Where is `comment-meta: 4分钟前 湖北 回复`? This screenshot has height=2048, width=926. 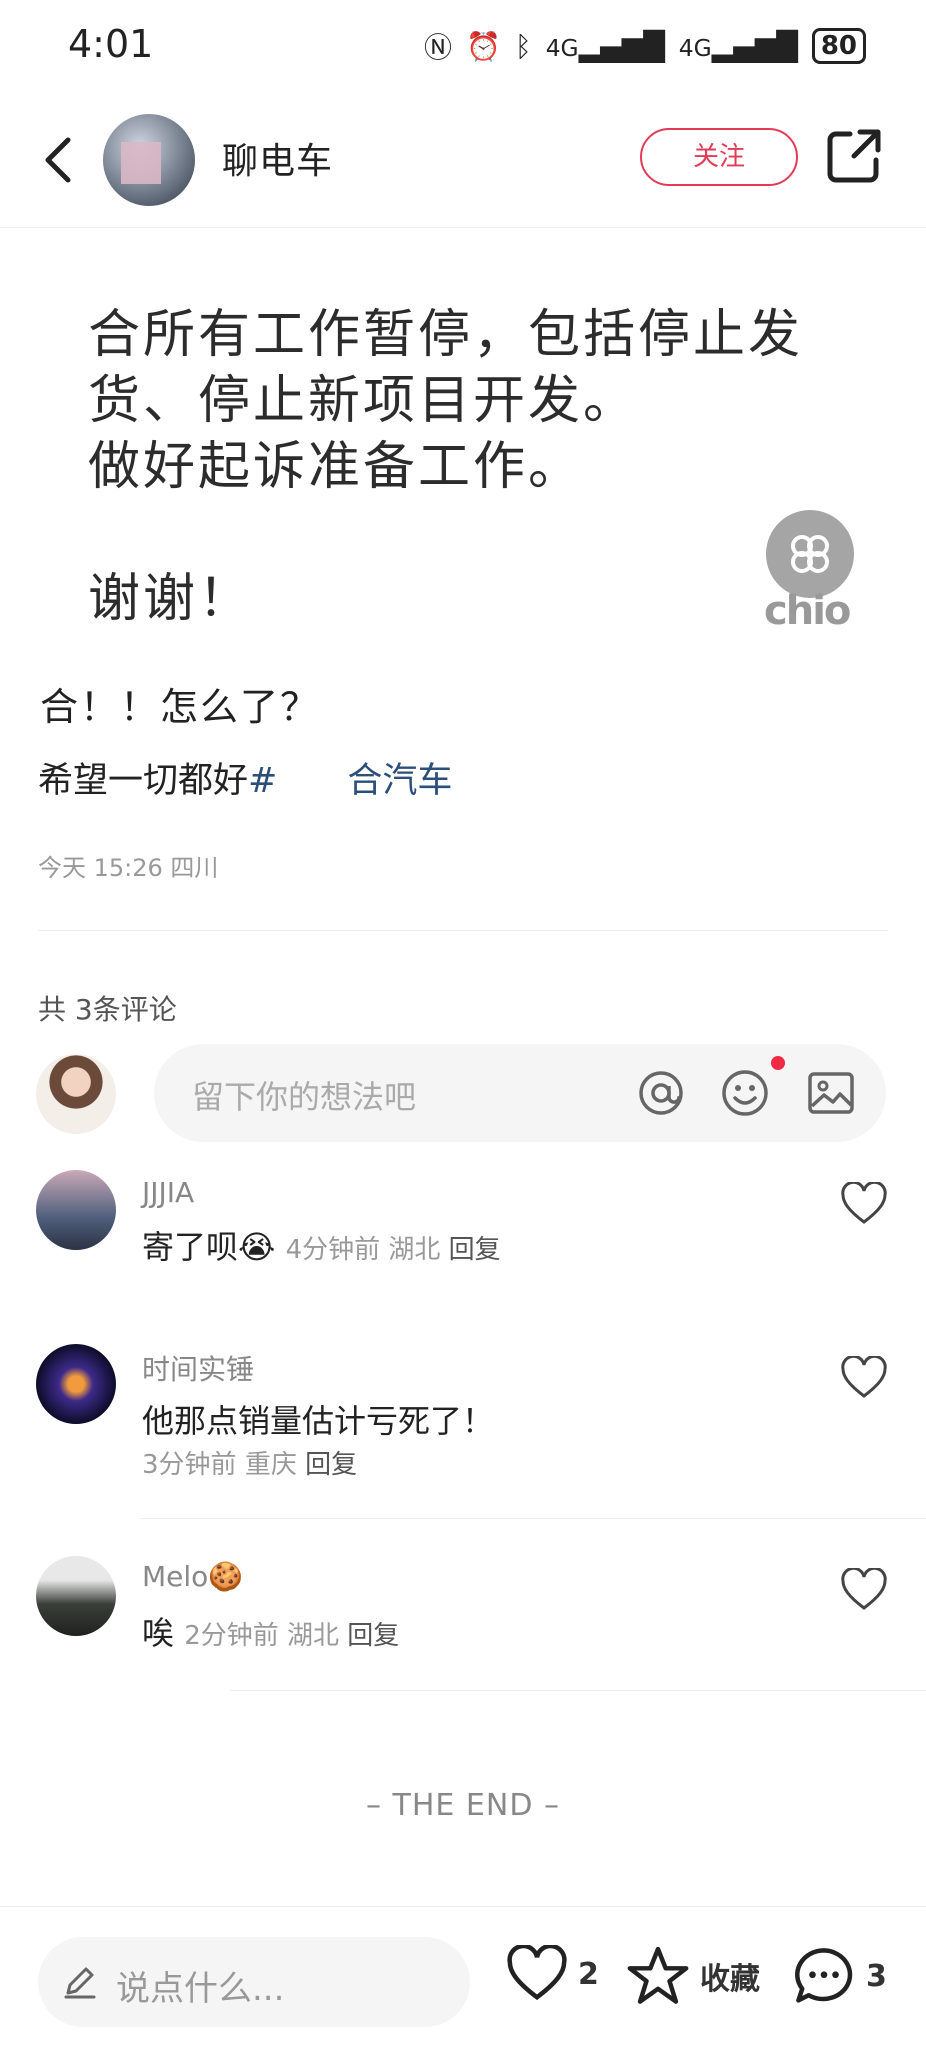 comment-meta: 4分钟前 湖北 回复 is located at coordinates (393, 1250).